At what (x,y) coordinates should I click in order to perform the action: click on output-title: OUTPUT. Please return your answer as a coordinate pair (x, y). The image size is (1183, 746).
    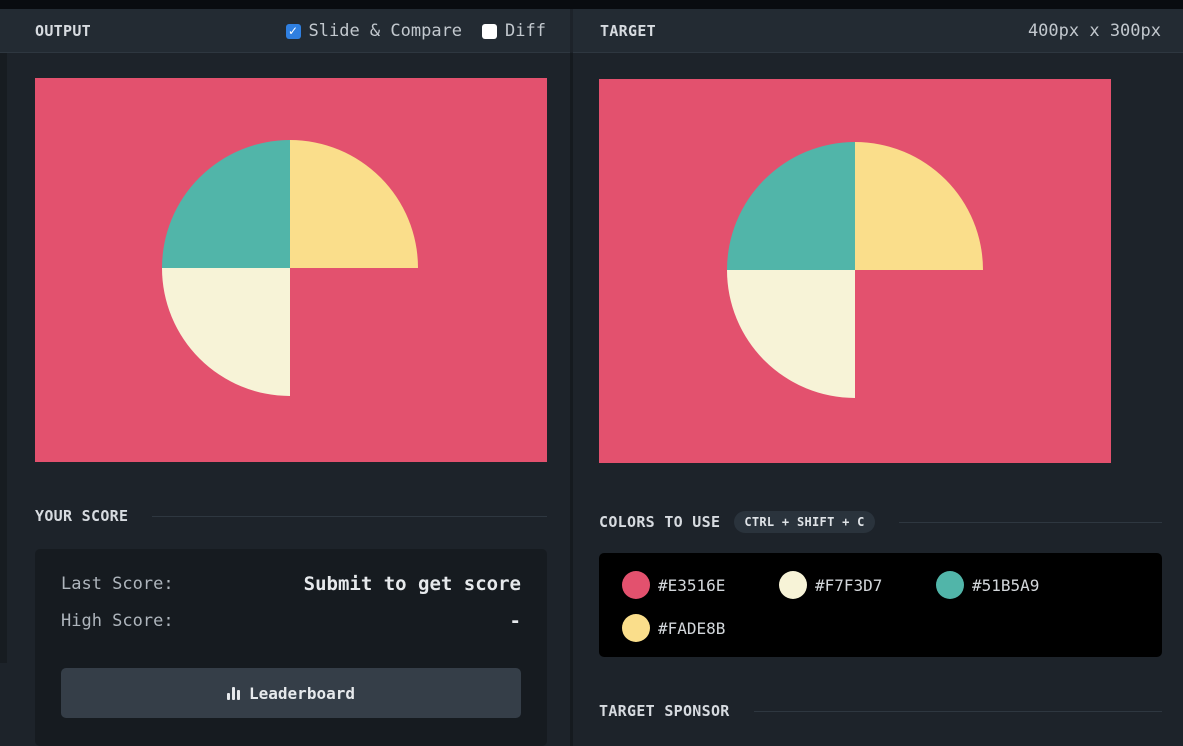
    Looking at the image, I should click on (63, 30).